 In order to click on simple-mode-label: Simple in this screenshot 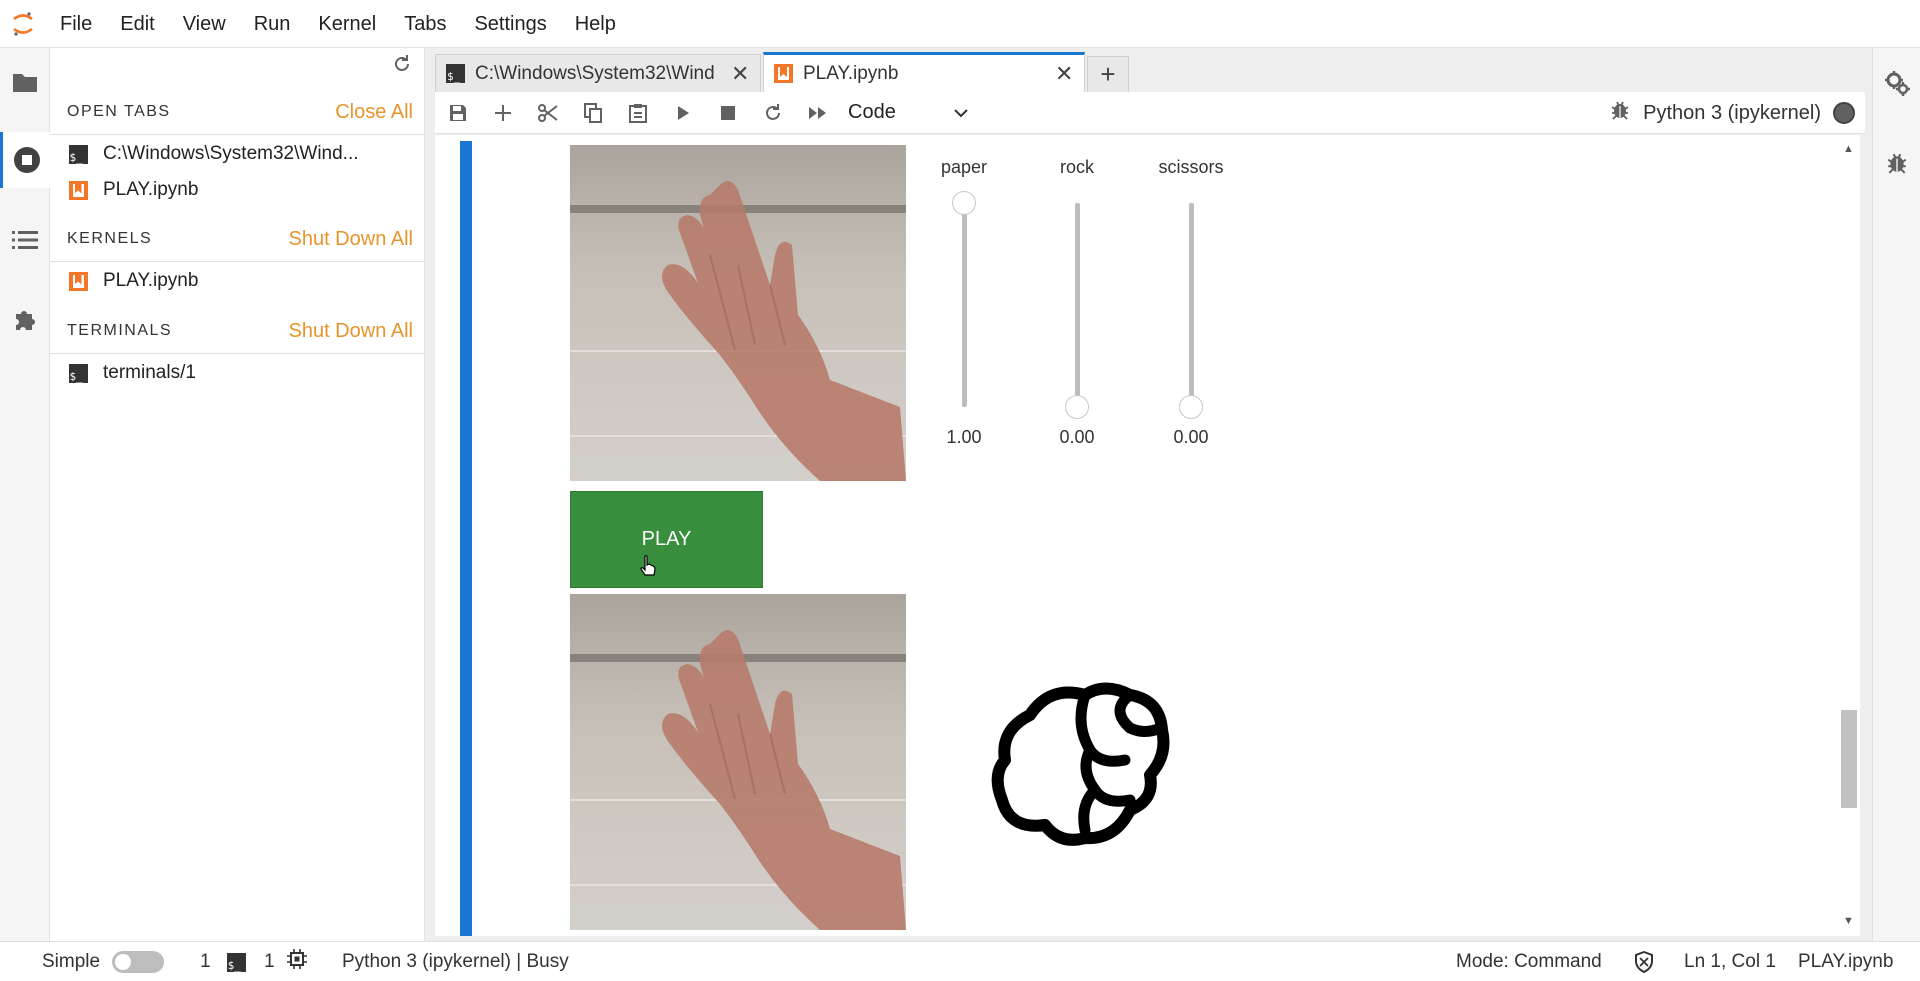, I will do `click(71, 961)`.